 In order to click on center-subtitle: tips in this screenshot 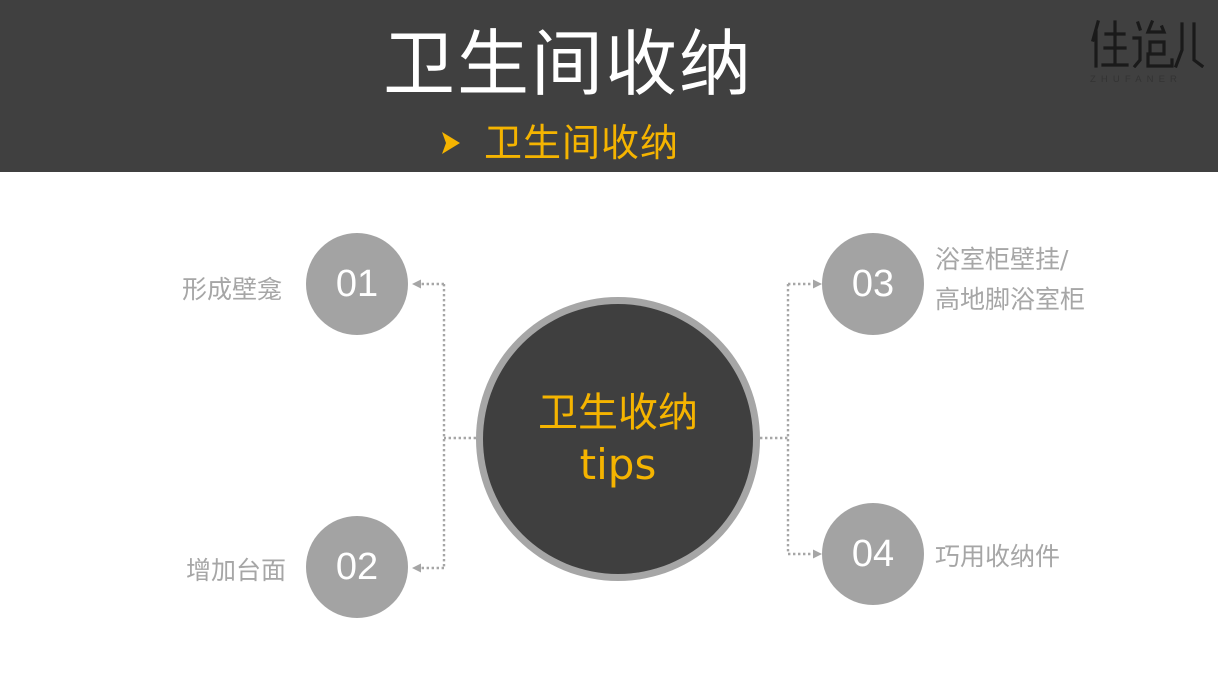, I will do `click(618, 464)`.